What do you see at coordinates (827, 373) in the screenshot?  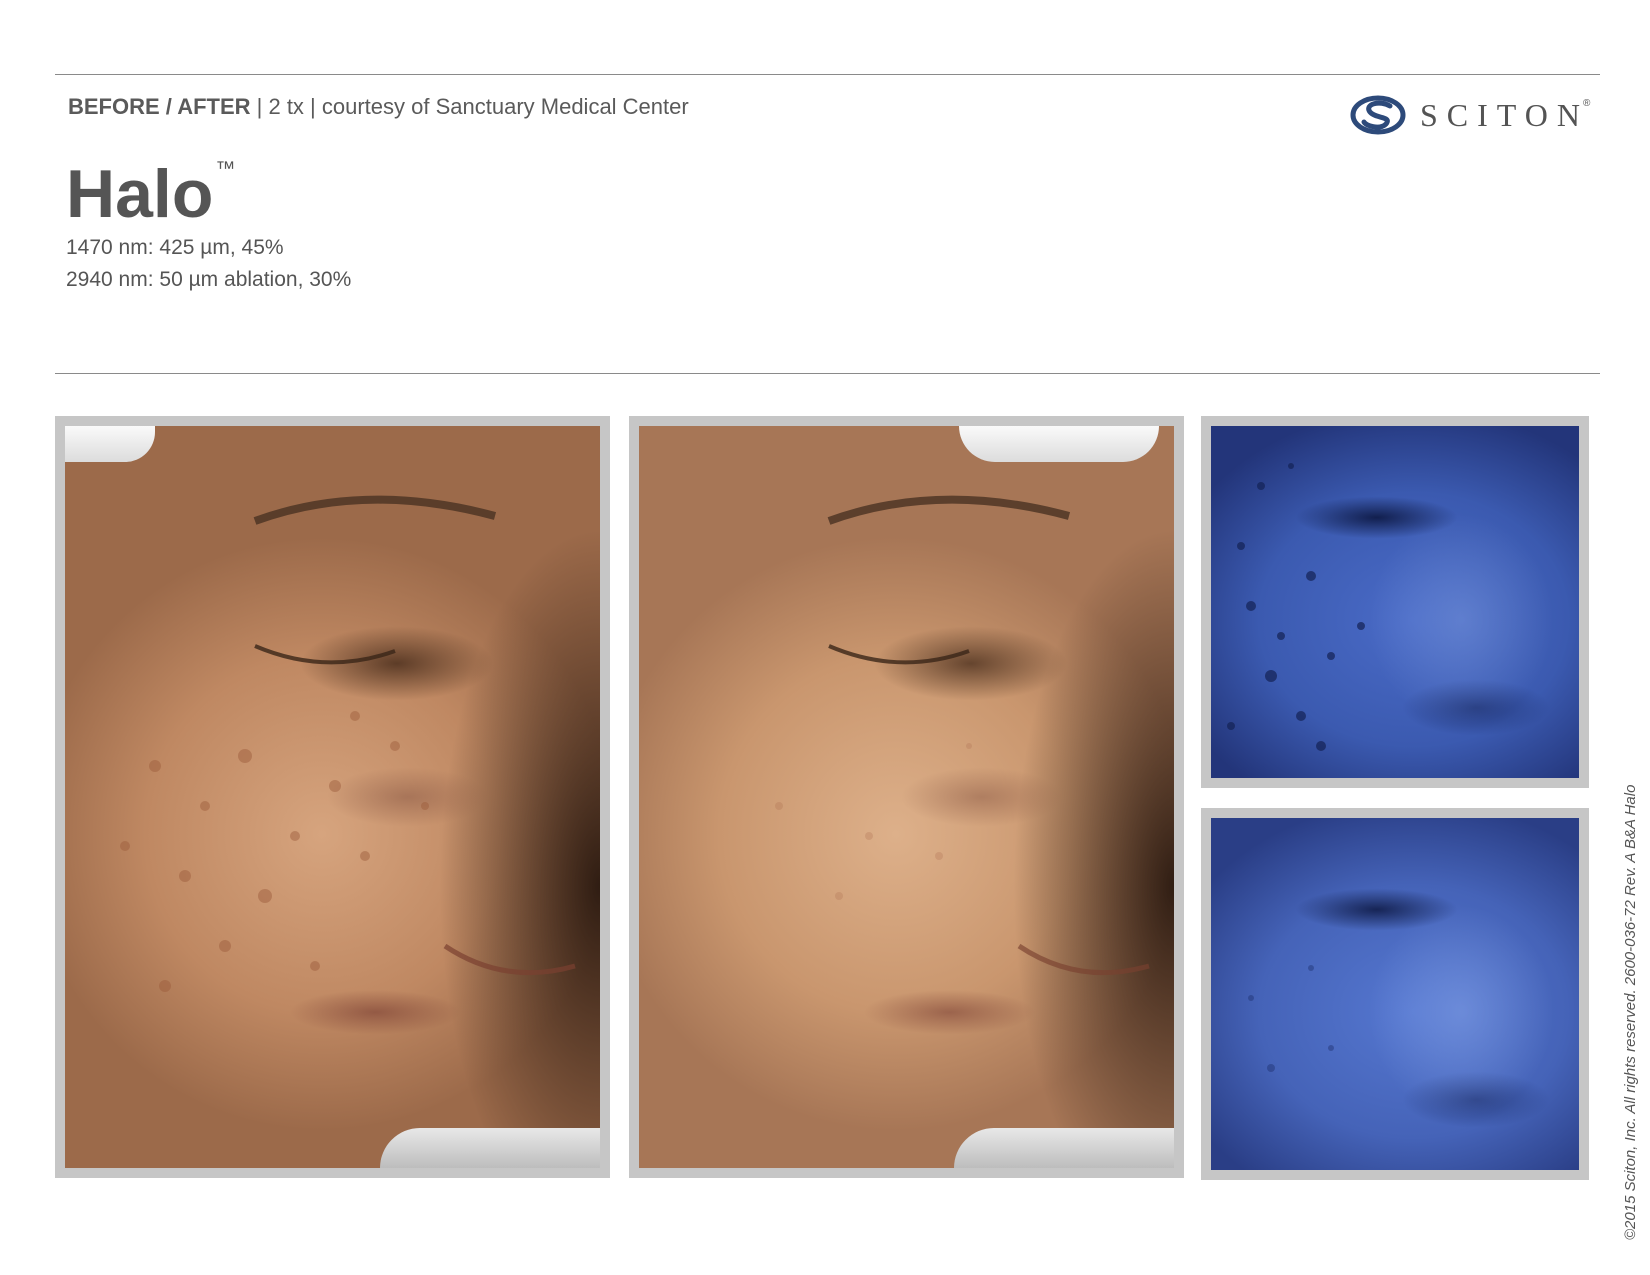 I see `middle-divider` at bounding box center [827, 373].